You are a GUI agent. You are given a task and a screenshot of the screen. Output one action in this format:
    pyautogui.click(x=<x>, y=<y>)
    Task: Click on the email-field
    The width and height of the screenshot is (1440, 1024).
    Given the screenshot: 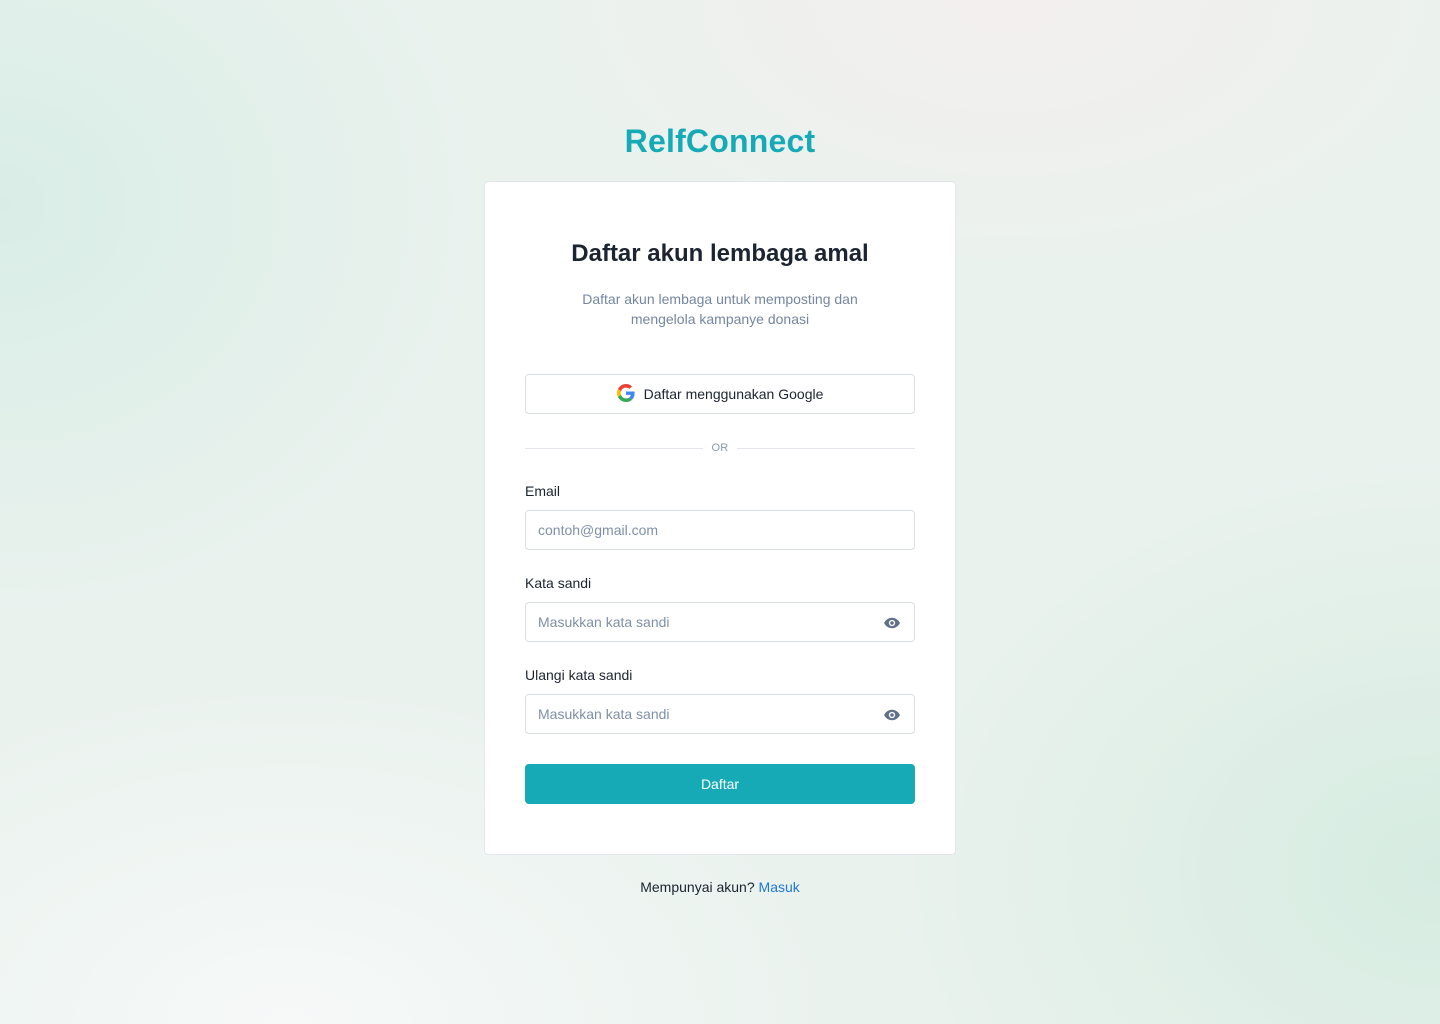 What is the action you would take?
    pyautogui.click(x=720, y=530)
    